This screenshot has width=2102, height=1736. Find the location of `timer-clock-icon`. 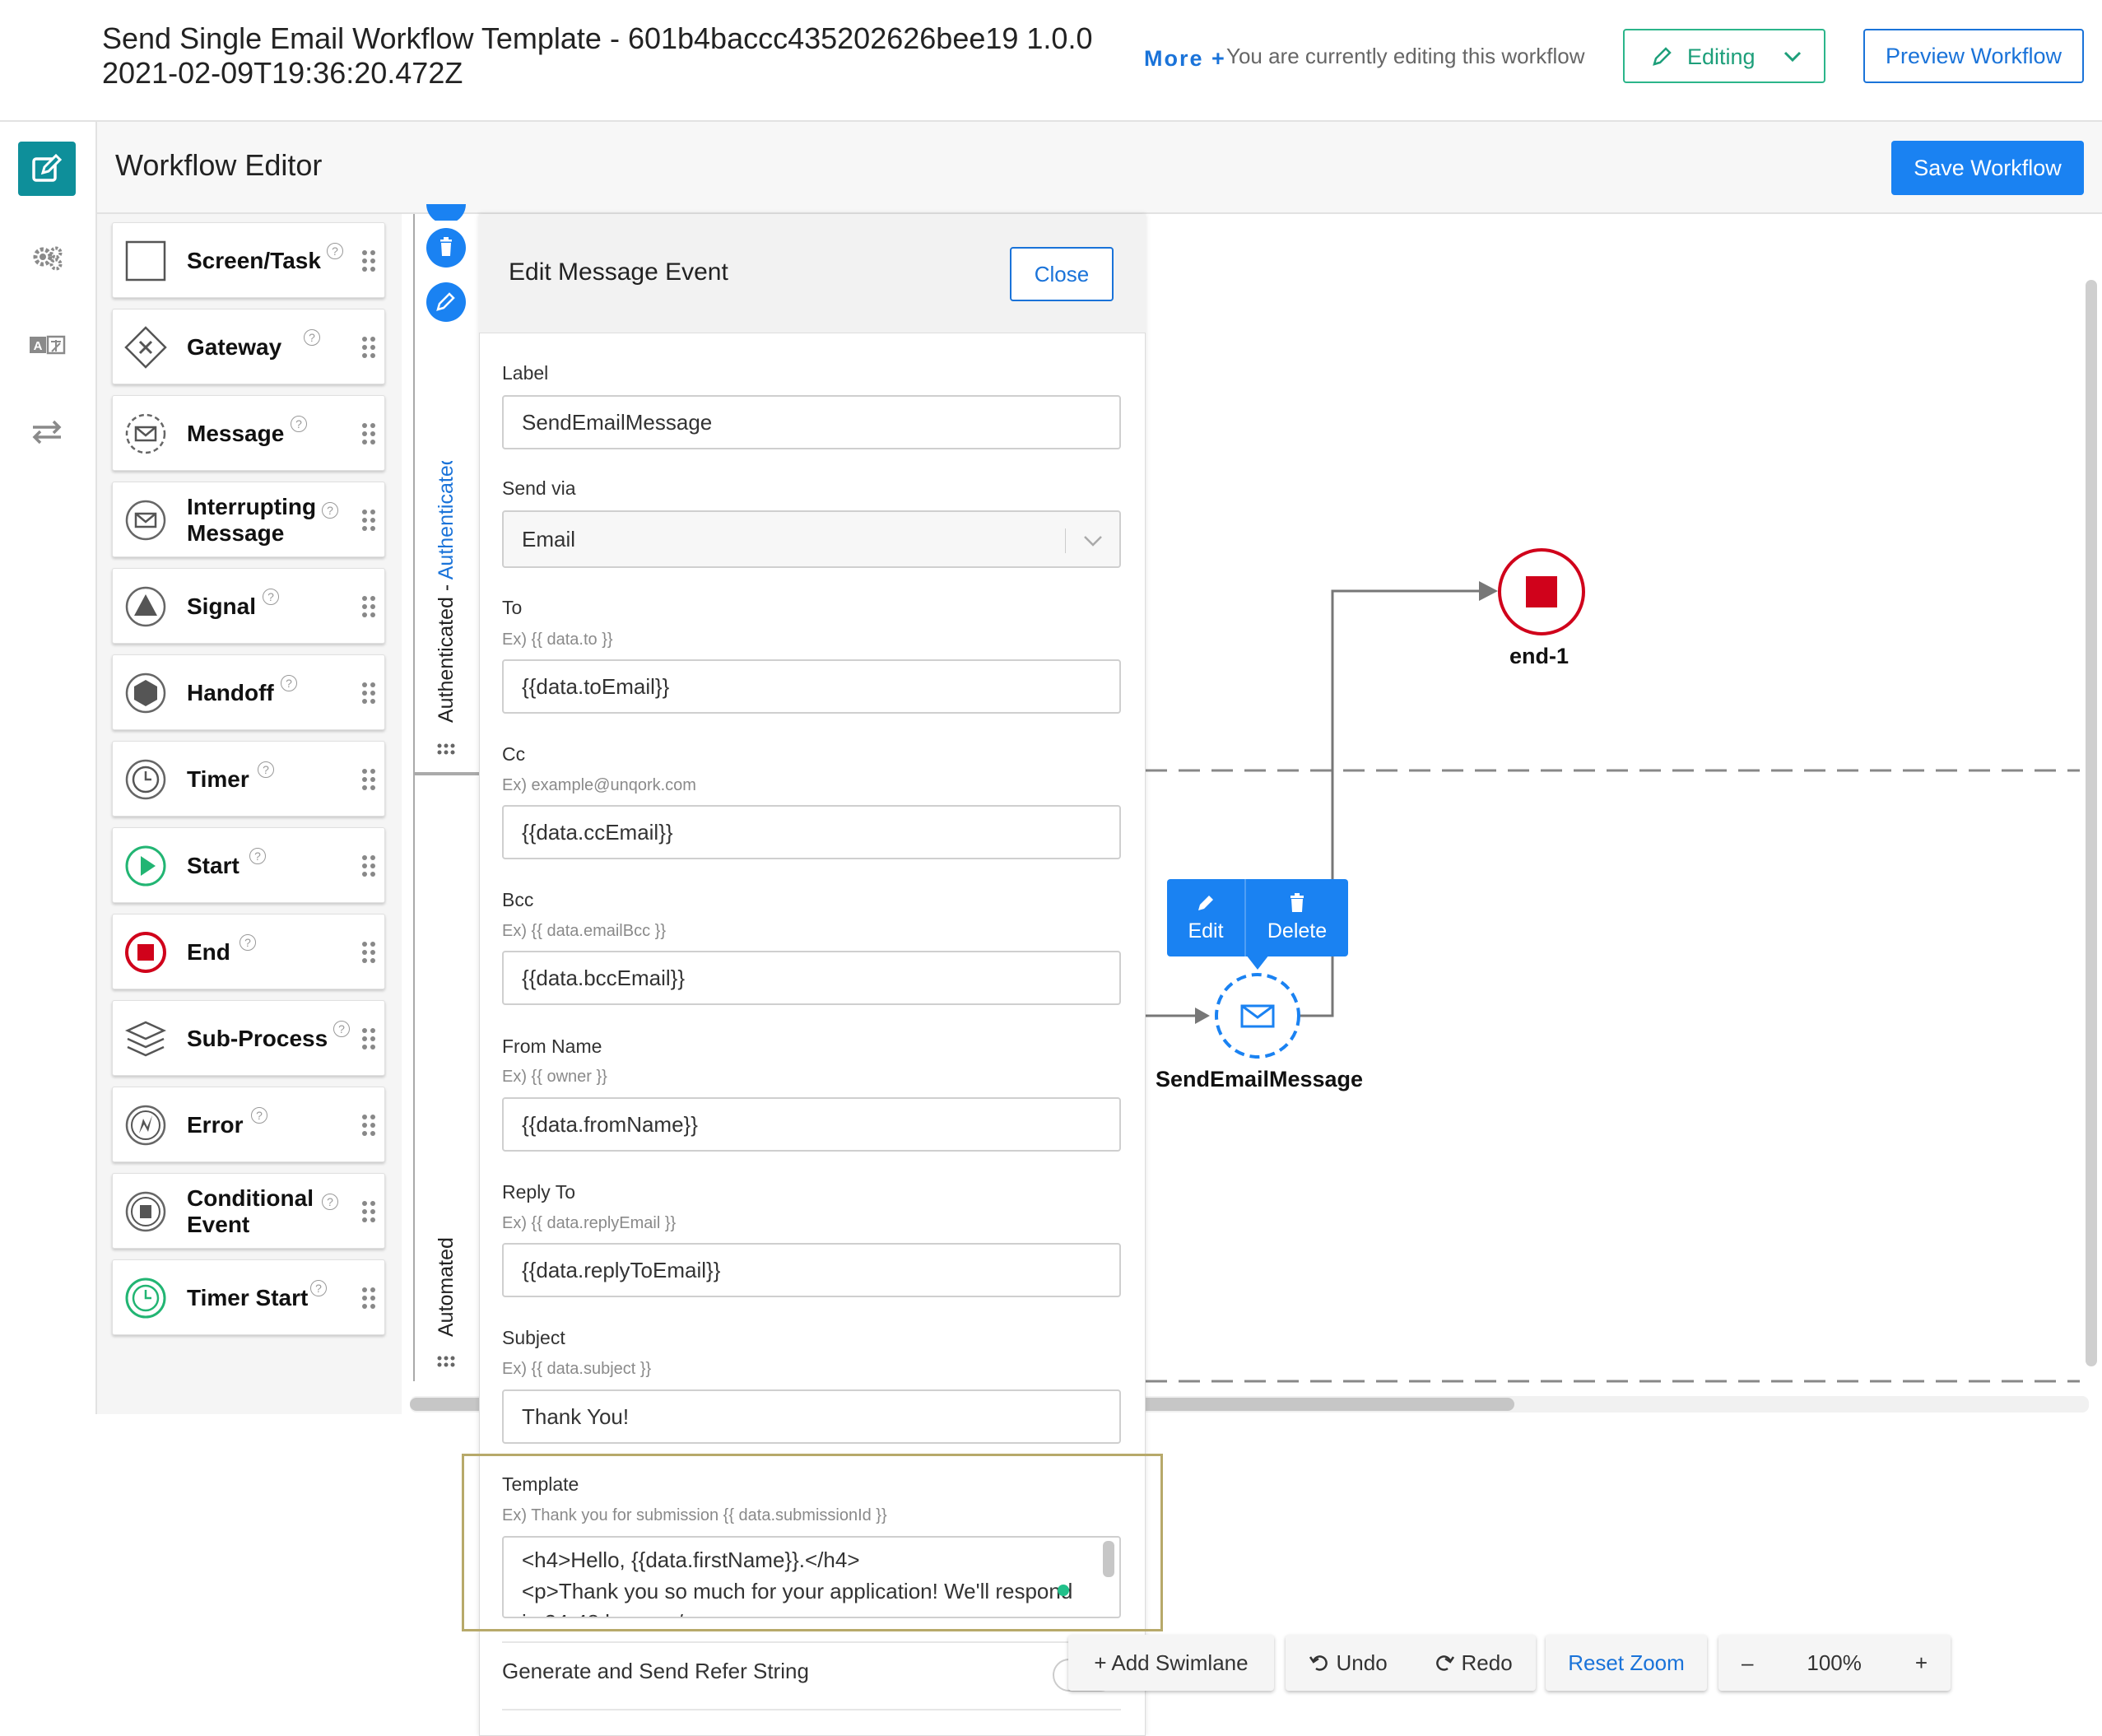

timer-clock-icon is located at coordinates (145, 779).